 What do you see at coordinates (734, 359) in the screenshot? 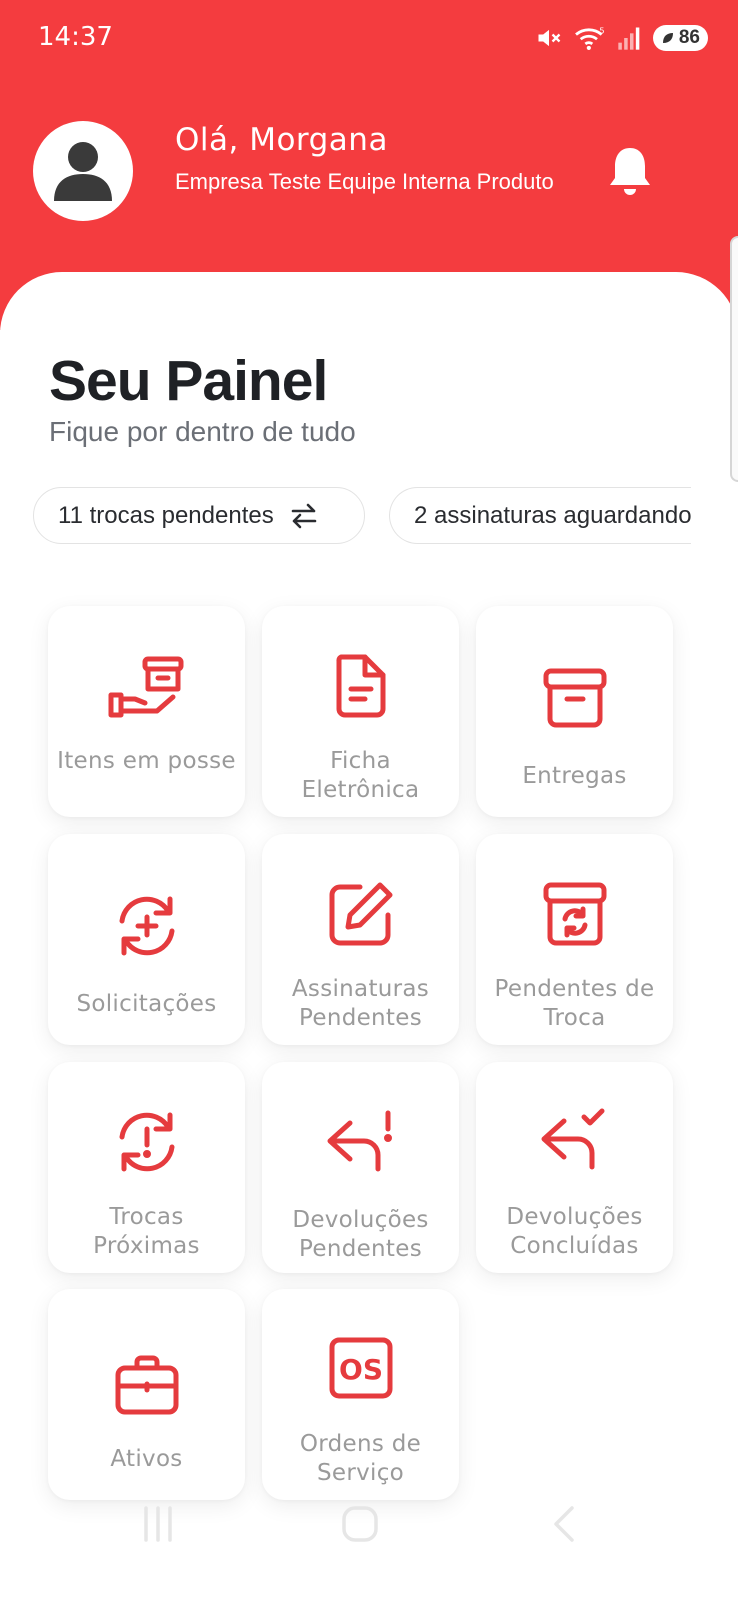
I see `scrollbar` at bounding box center [734, 359].